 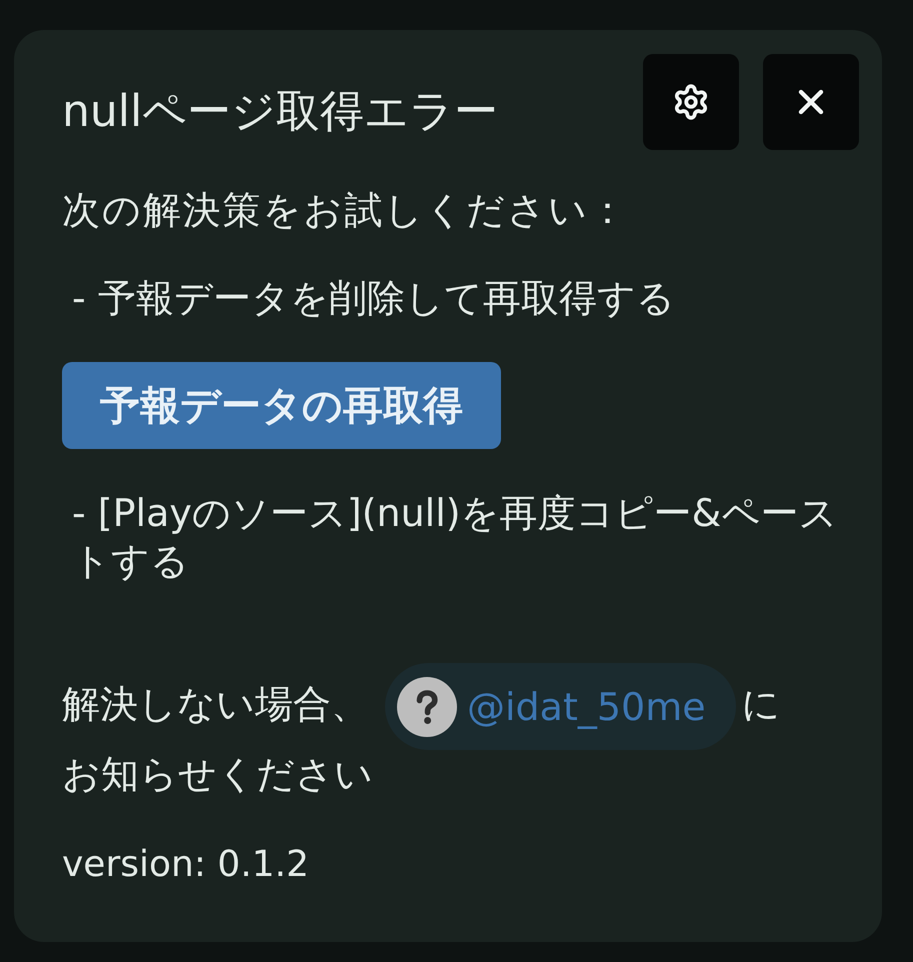 I want to click on question-icon, so click(x=427, y=706).